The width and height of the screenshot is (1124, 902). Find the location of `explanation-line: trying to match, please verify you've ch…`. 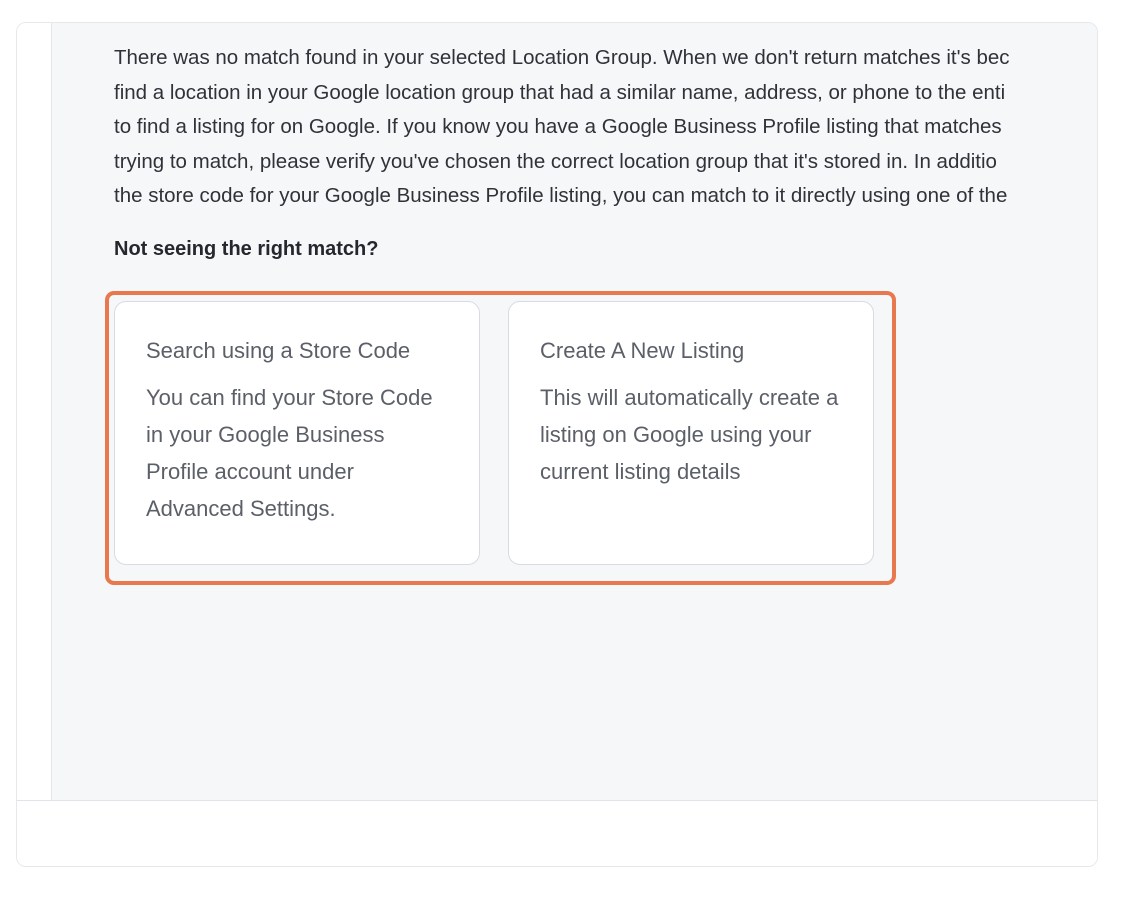

explanation-line: trying to match, please verify you've ch… is located at coordinates (555, 161).